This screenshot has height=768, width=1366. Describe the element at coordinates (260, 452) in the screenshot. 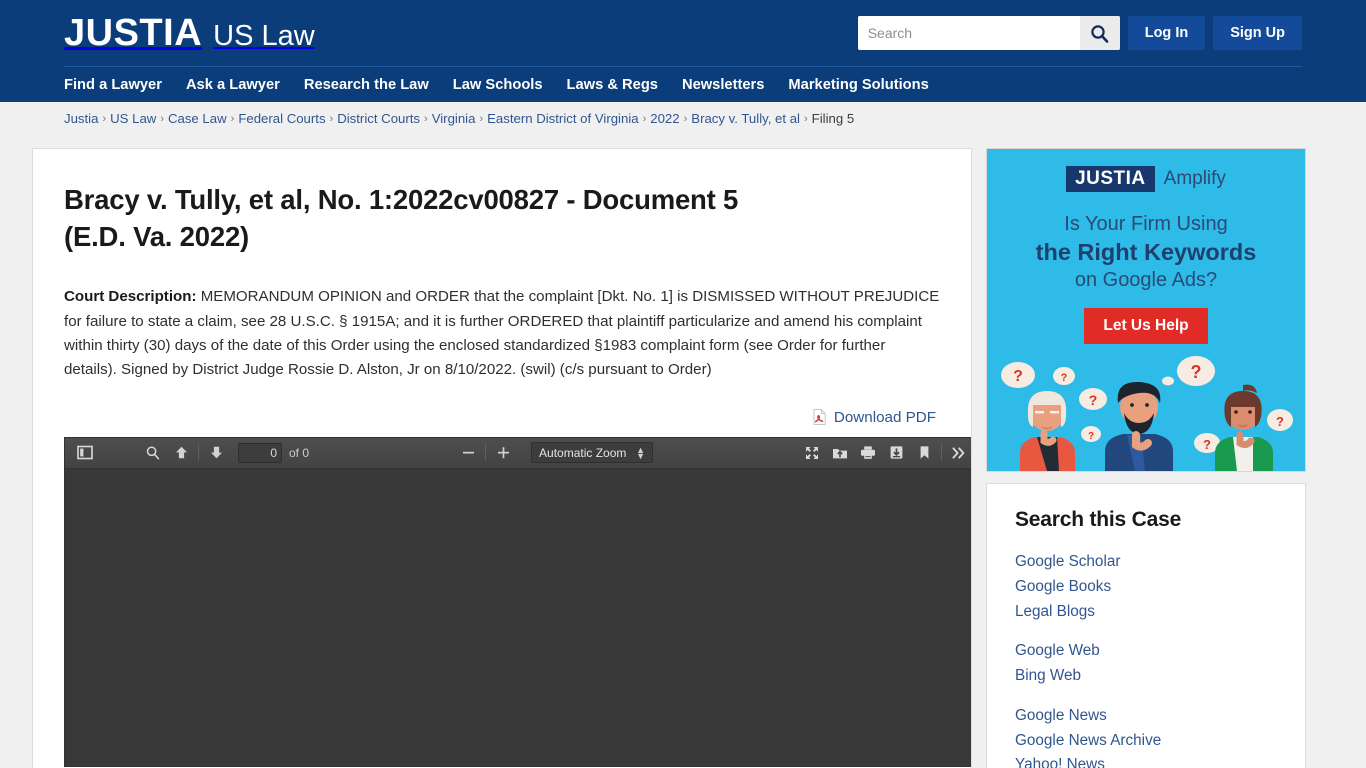

I see `pdf-page-number-input` at that location.